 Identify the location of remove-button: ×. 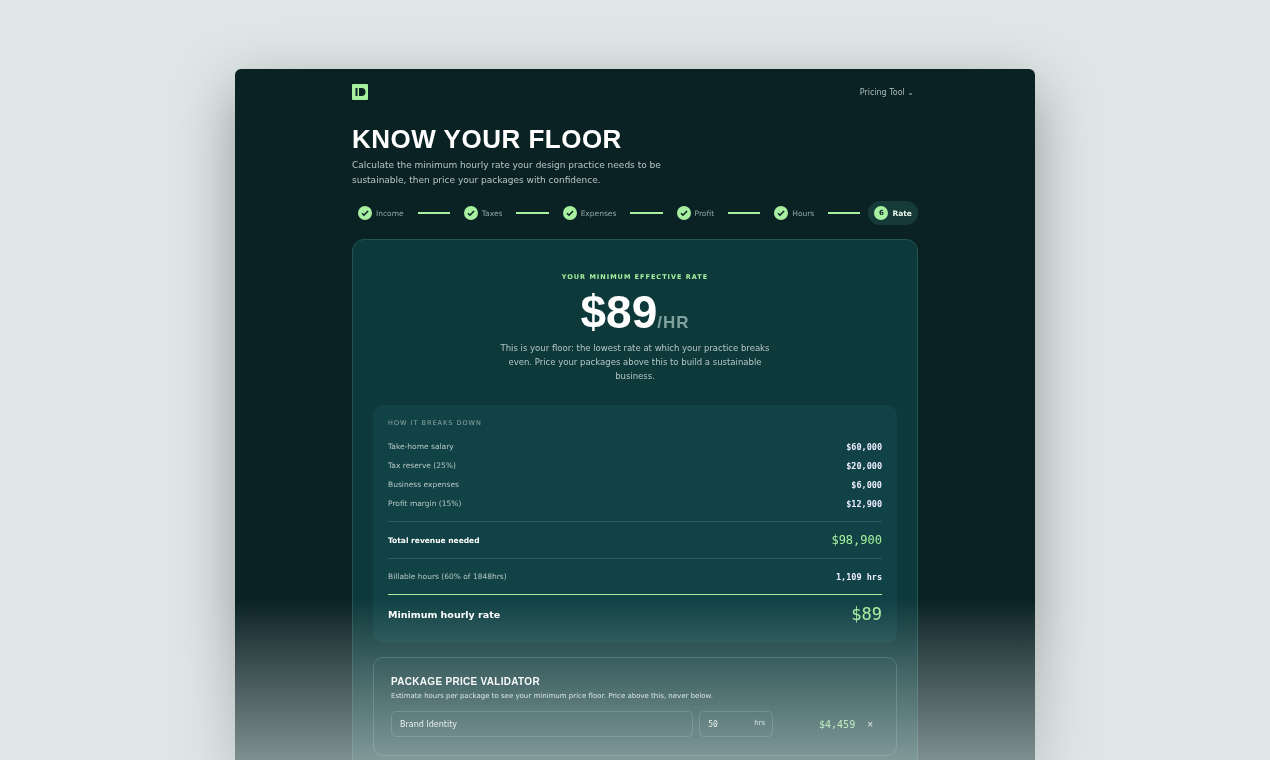
(870, 724).